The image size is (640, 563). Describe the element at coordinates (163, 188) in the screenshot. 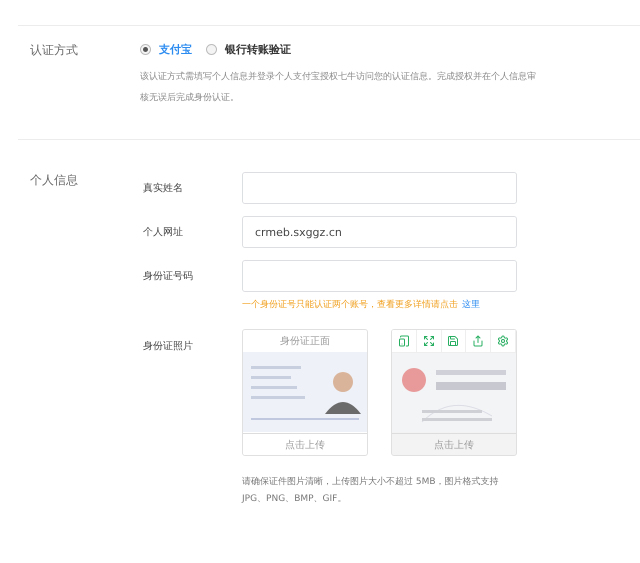

I see `field-label: 真实姓名` at that location.